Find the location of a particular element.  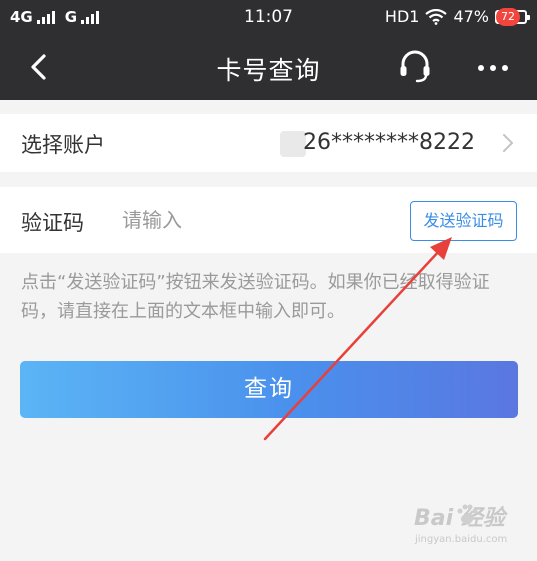

nav-bar: 卡号查询 is located at coordinates (268, 66).